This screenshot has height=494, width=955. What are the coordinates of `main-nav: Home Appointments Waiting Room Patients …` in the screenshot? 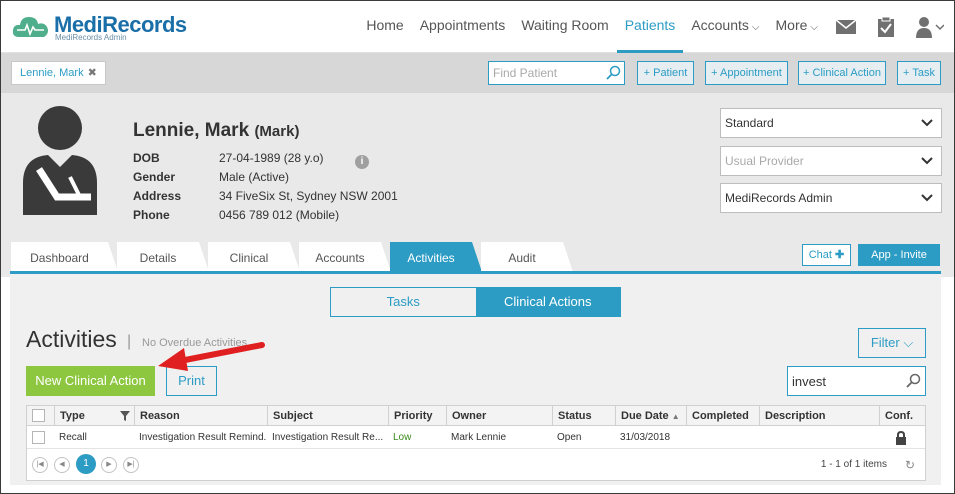 It's located at (656, 27).